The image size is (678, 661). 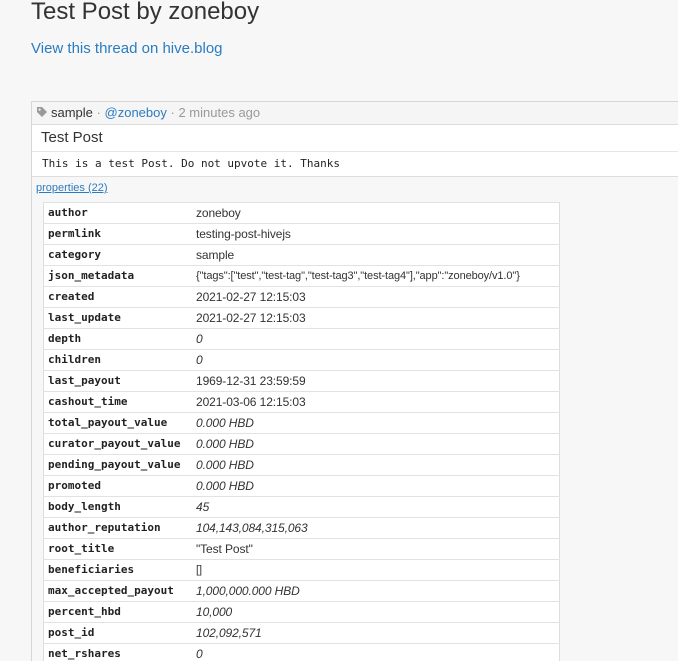 I want to click on property-row: promoted 0.000 HBD, so click(x=301, y=486).